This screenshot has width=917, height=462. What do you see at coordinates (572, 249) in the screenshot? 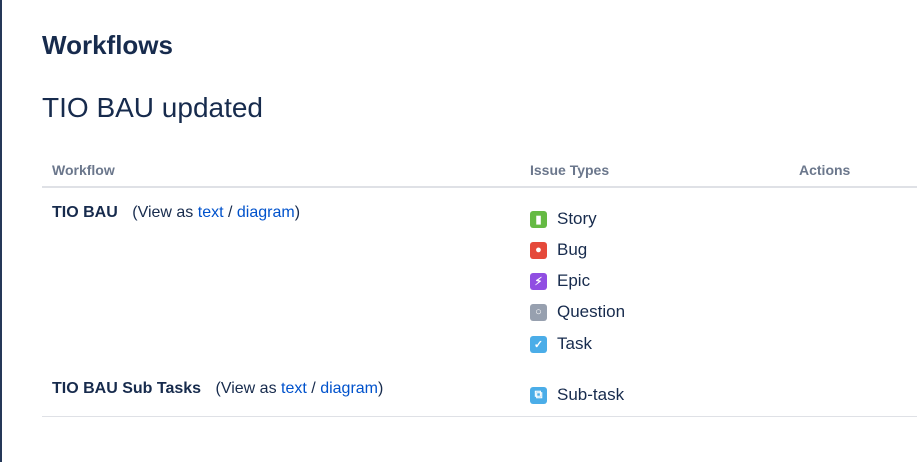
I see `issue-type-label: Bug` at bounding box center [572, 249].